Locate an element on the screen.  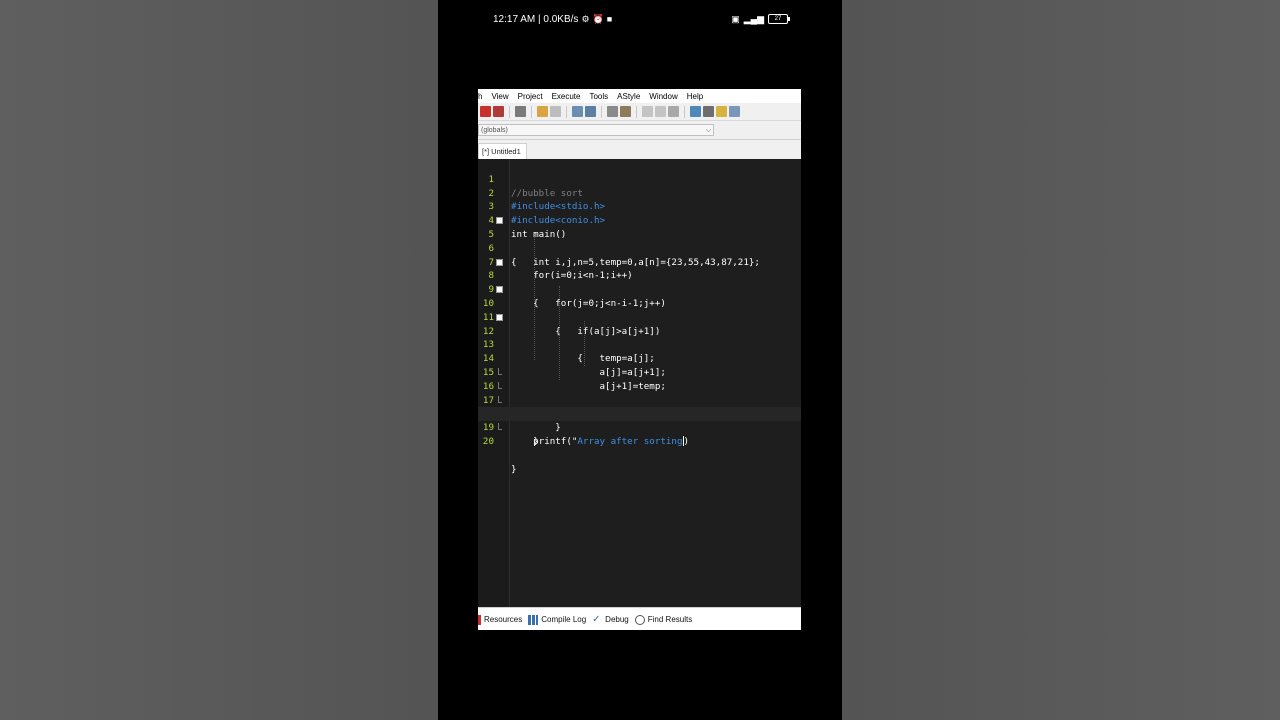
alarm-icon: ⏰ is located at coordinates (598, 19).